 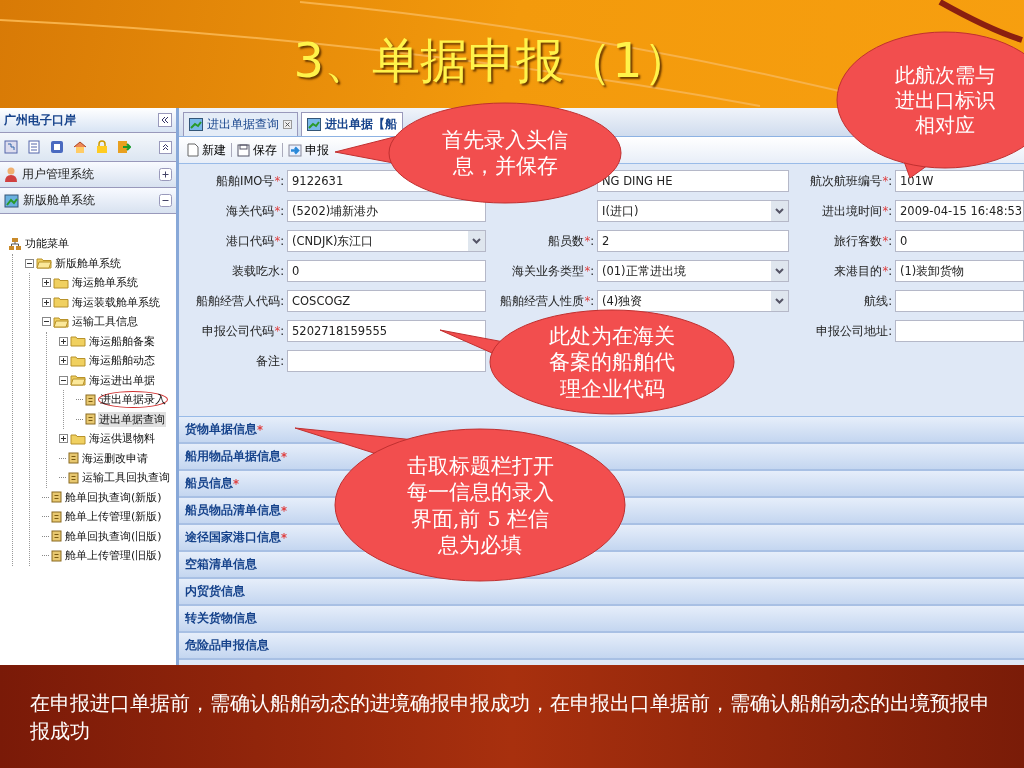 What do you see at coordinates (165, 147) in the screenshot?
I see `chevron-up-icon` at bounding box center [165, 147].